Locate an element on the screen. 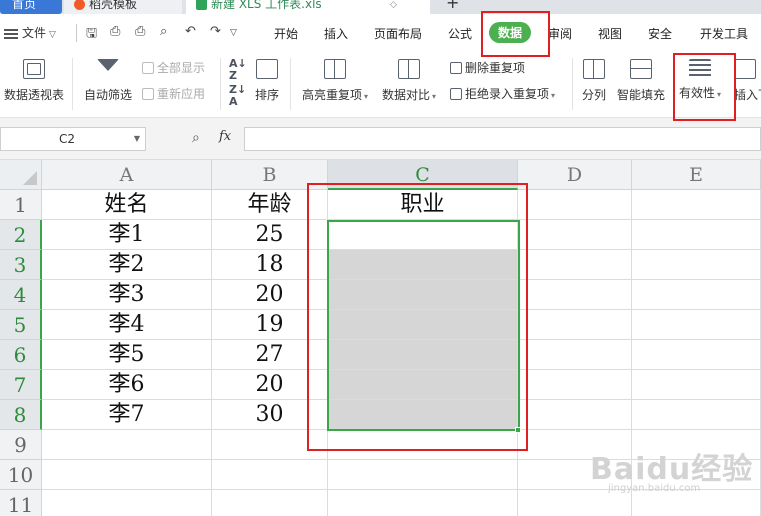  select-all-corner is located at coordinates (21, 175).